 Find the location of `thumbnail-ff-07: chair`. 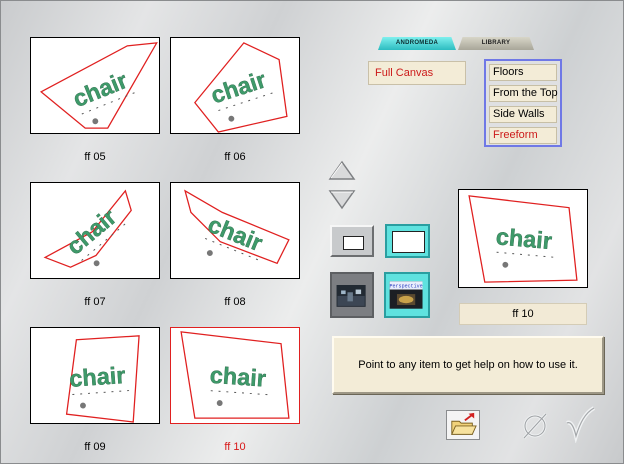

thumbnail-ff-07: chair is located at coordinates (95, 230).